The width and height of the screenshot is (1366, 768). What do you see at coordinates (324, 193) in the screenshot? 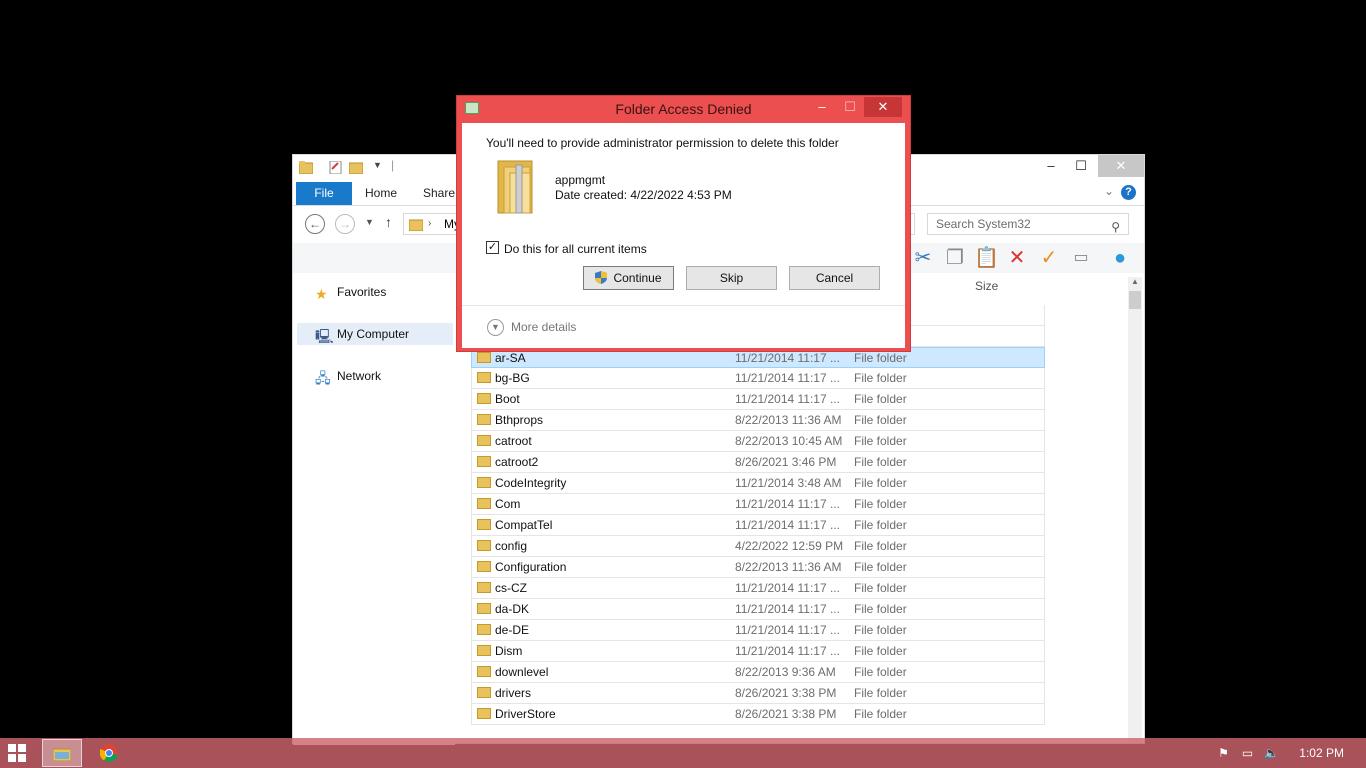
I see `tab-file: File` at bounding box center [324, 193].